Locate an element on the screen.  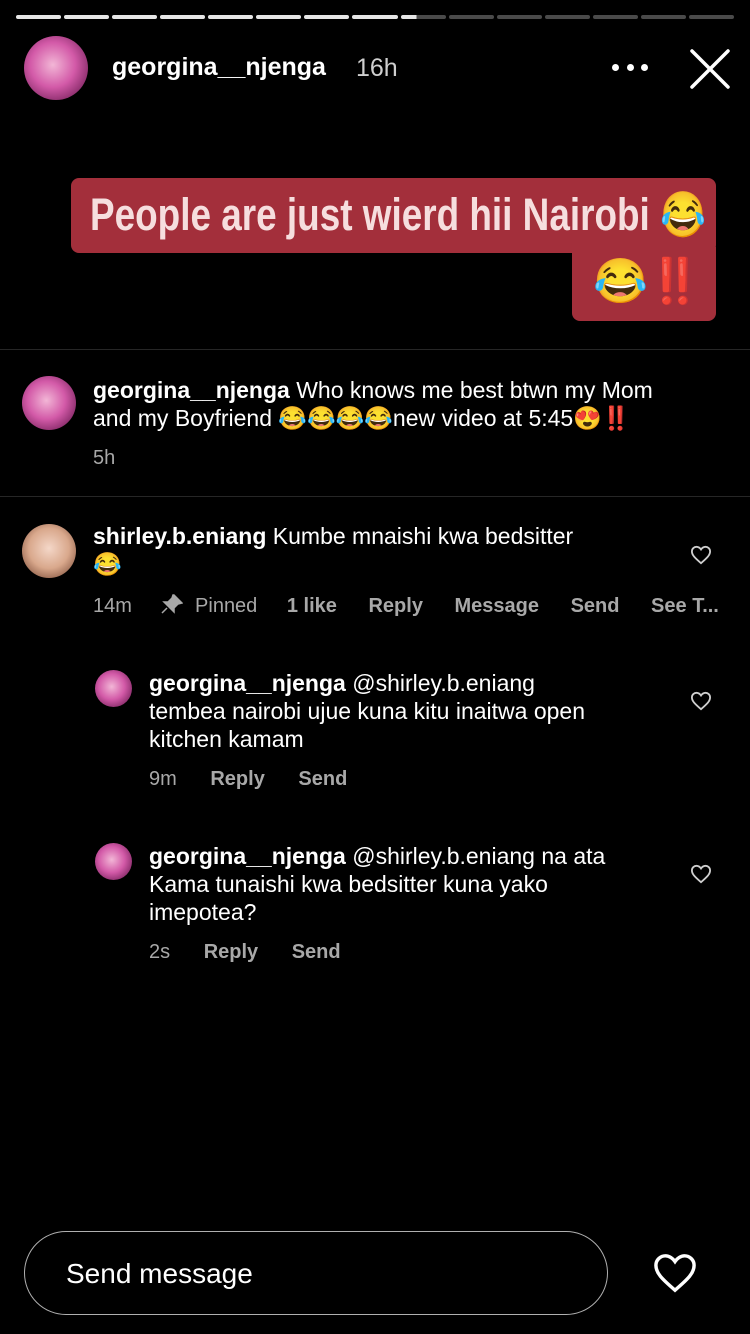
comment-username: shirley.b.eniang is located at coordinates (179, 536).